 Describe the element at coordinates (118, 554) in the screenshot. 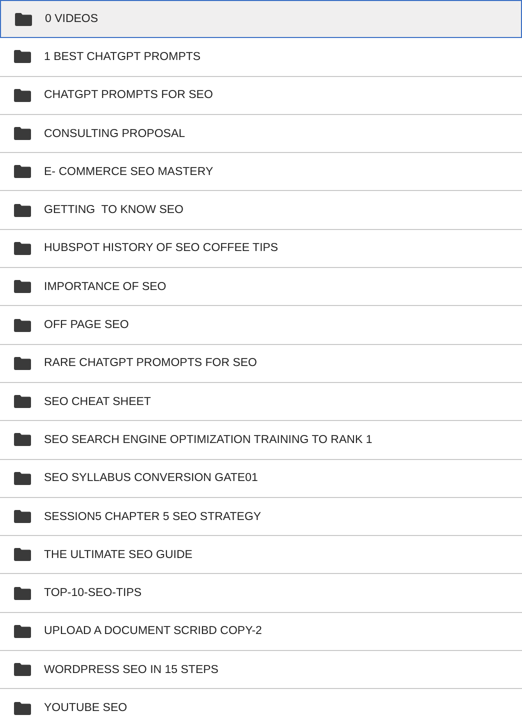

I see `folder-name: THE ULTIMATE SEO GUIDE` at that location.